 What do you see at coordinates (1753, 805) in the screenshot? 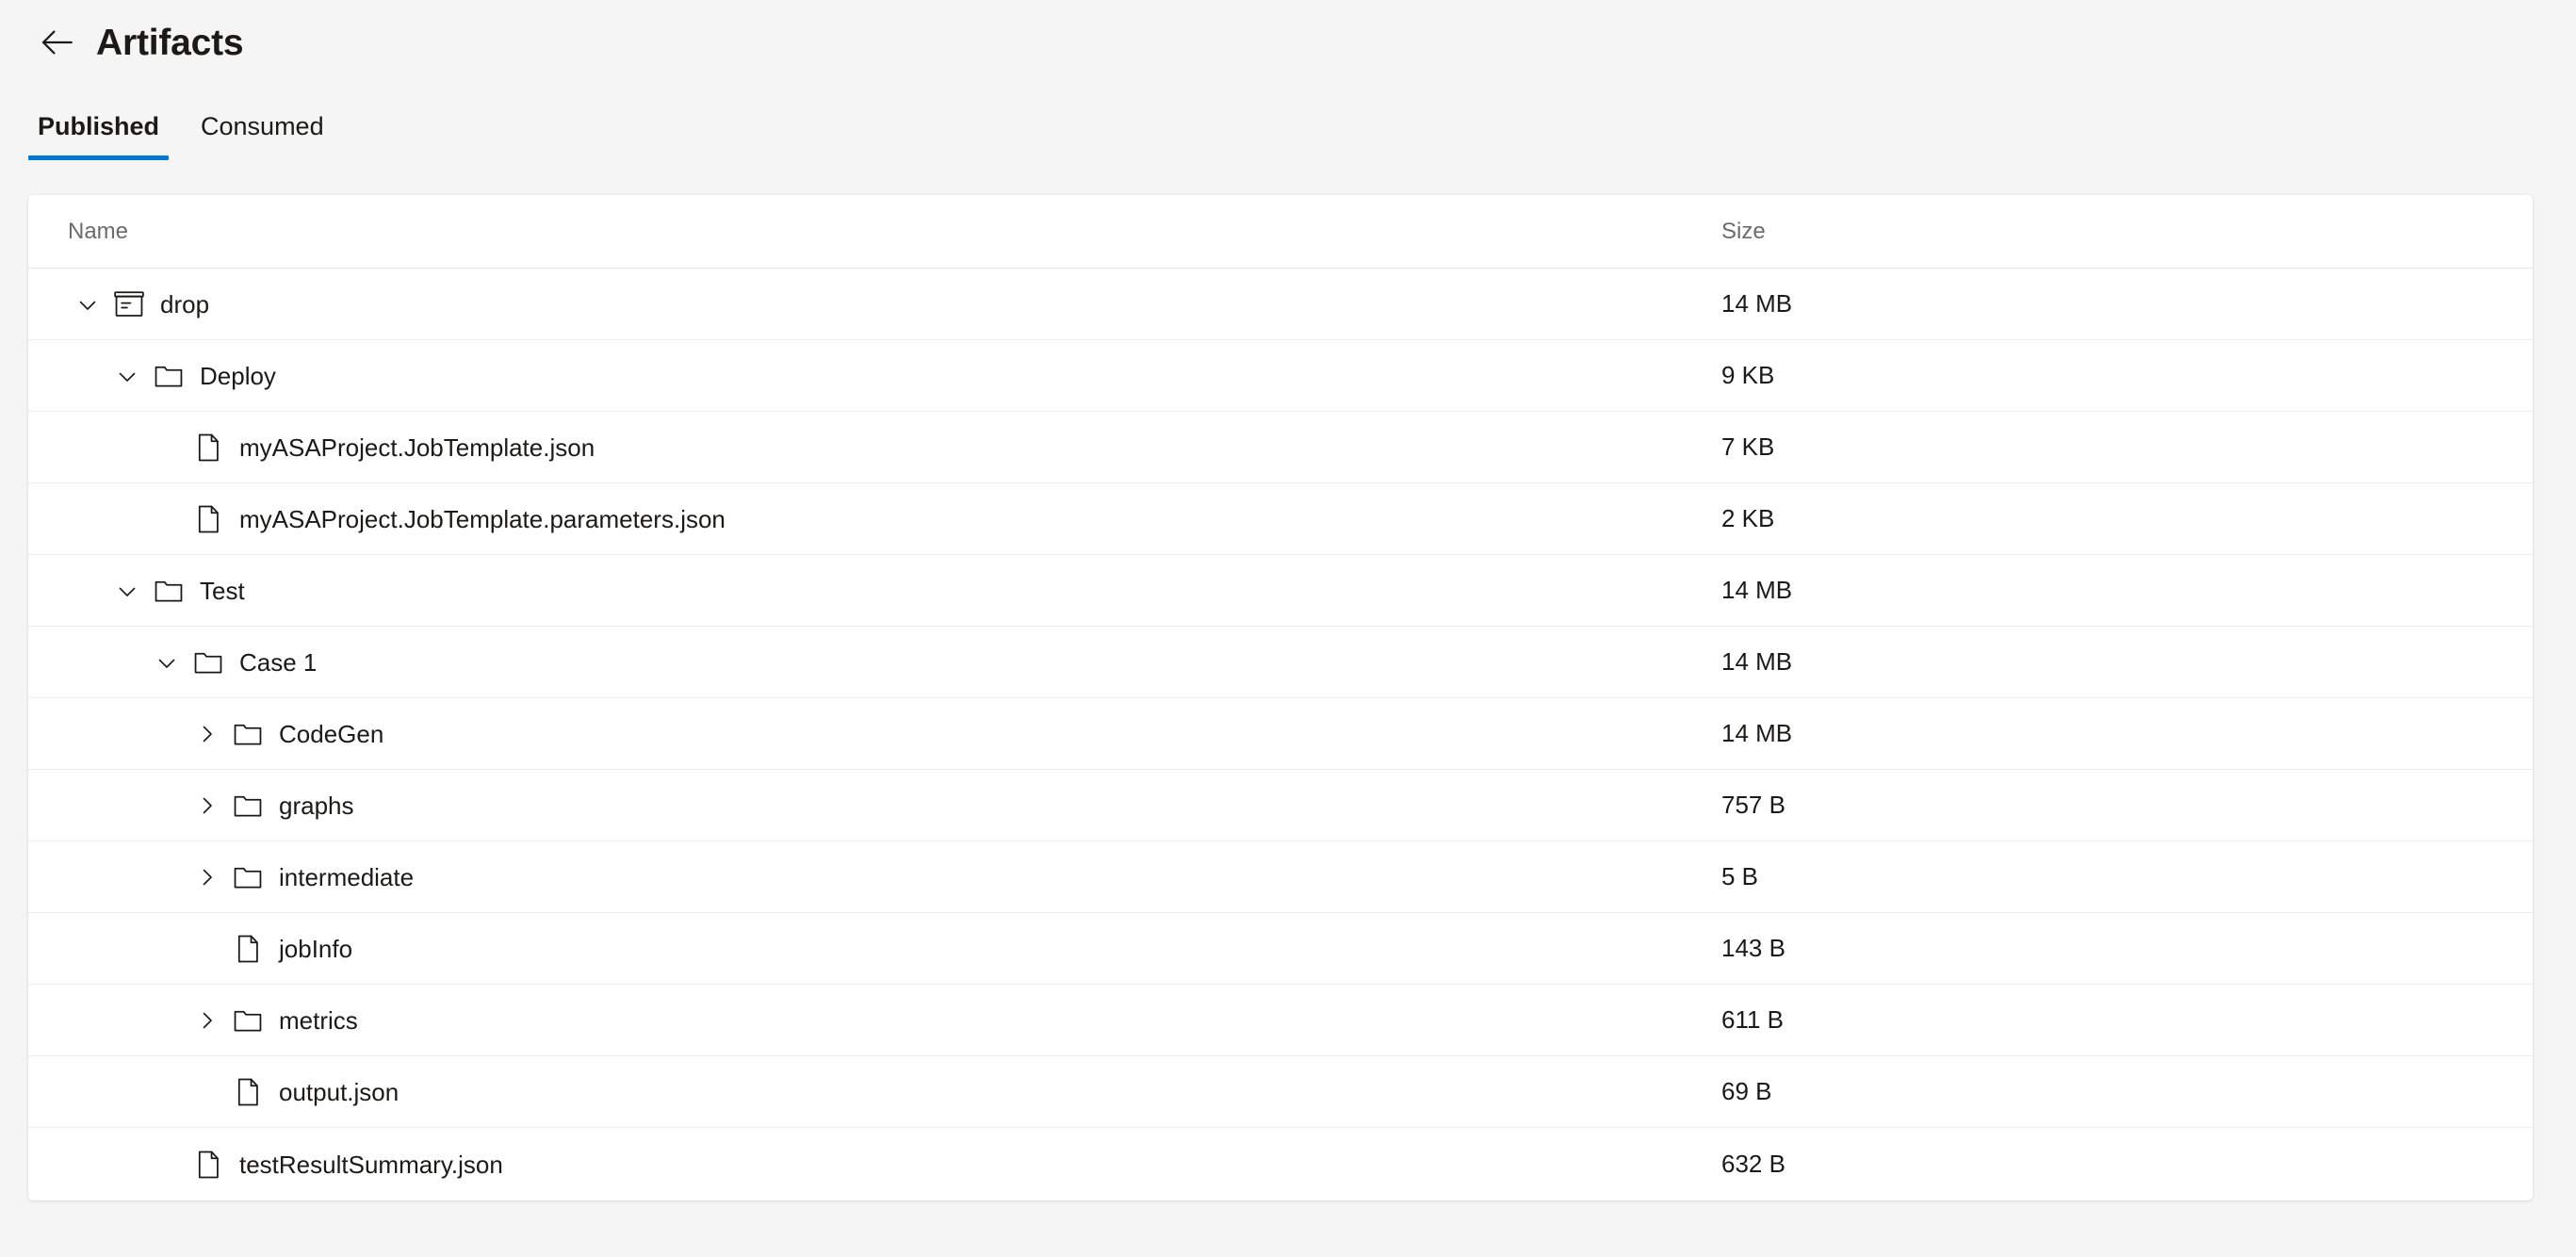
I see `row-size-label: 757 B` at bounding box center [1753, 805].